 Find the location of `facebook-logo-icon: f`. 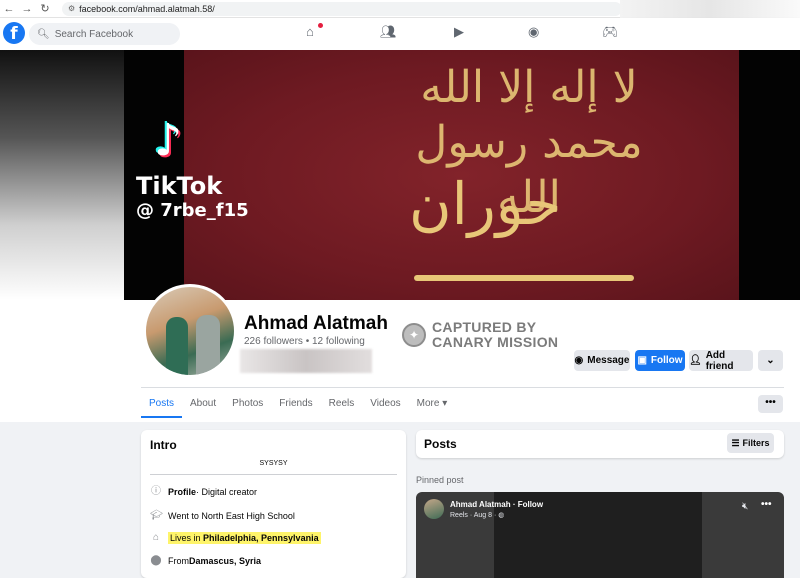

facebook-logo-icon: f is located at coordinates (14, 33).